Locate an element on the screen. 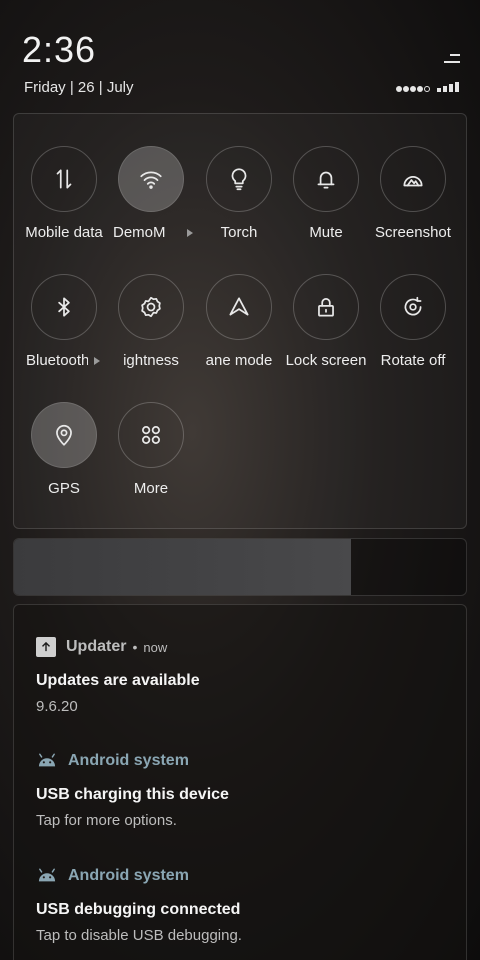 This screenshot has width=480, height=960. tile-mobile-data: Mobile data is located at coordinates (64, 201).